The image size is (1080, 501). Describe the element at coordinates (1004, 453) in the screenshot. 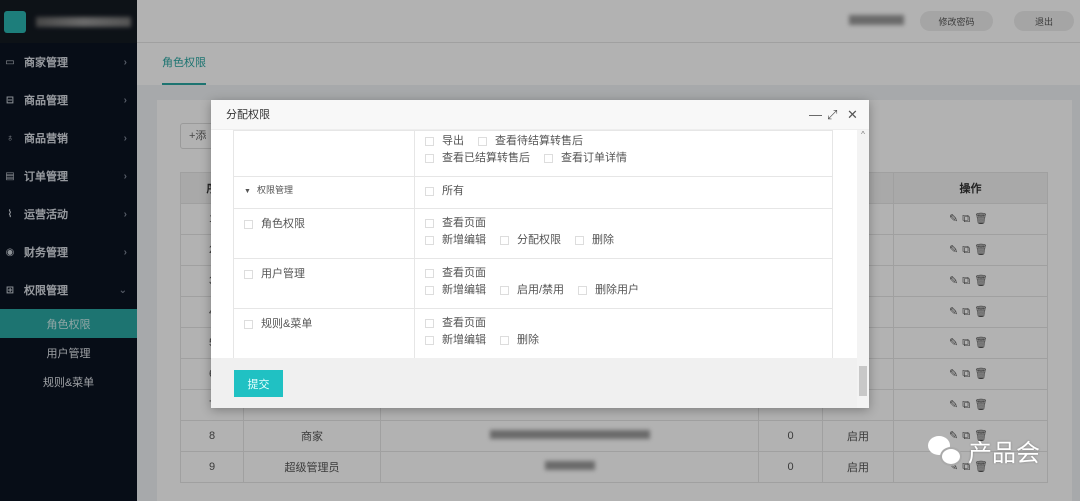

I see `watermark-text: 产品会` at that location.